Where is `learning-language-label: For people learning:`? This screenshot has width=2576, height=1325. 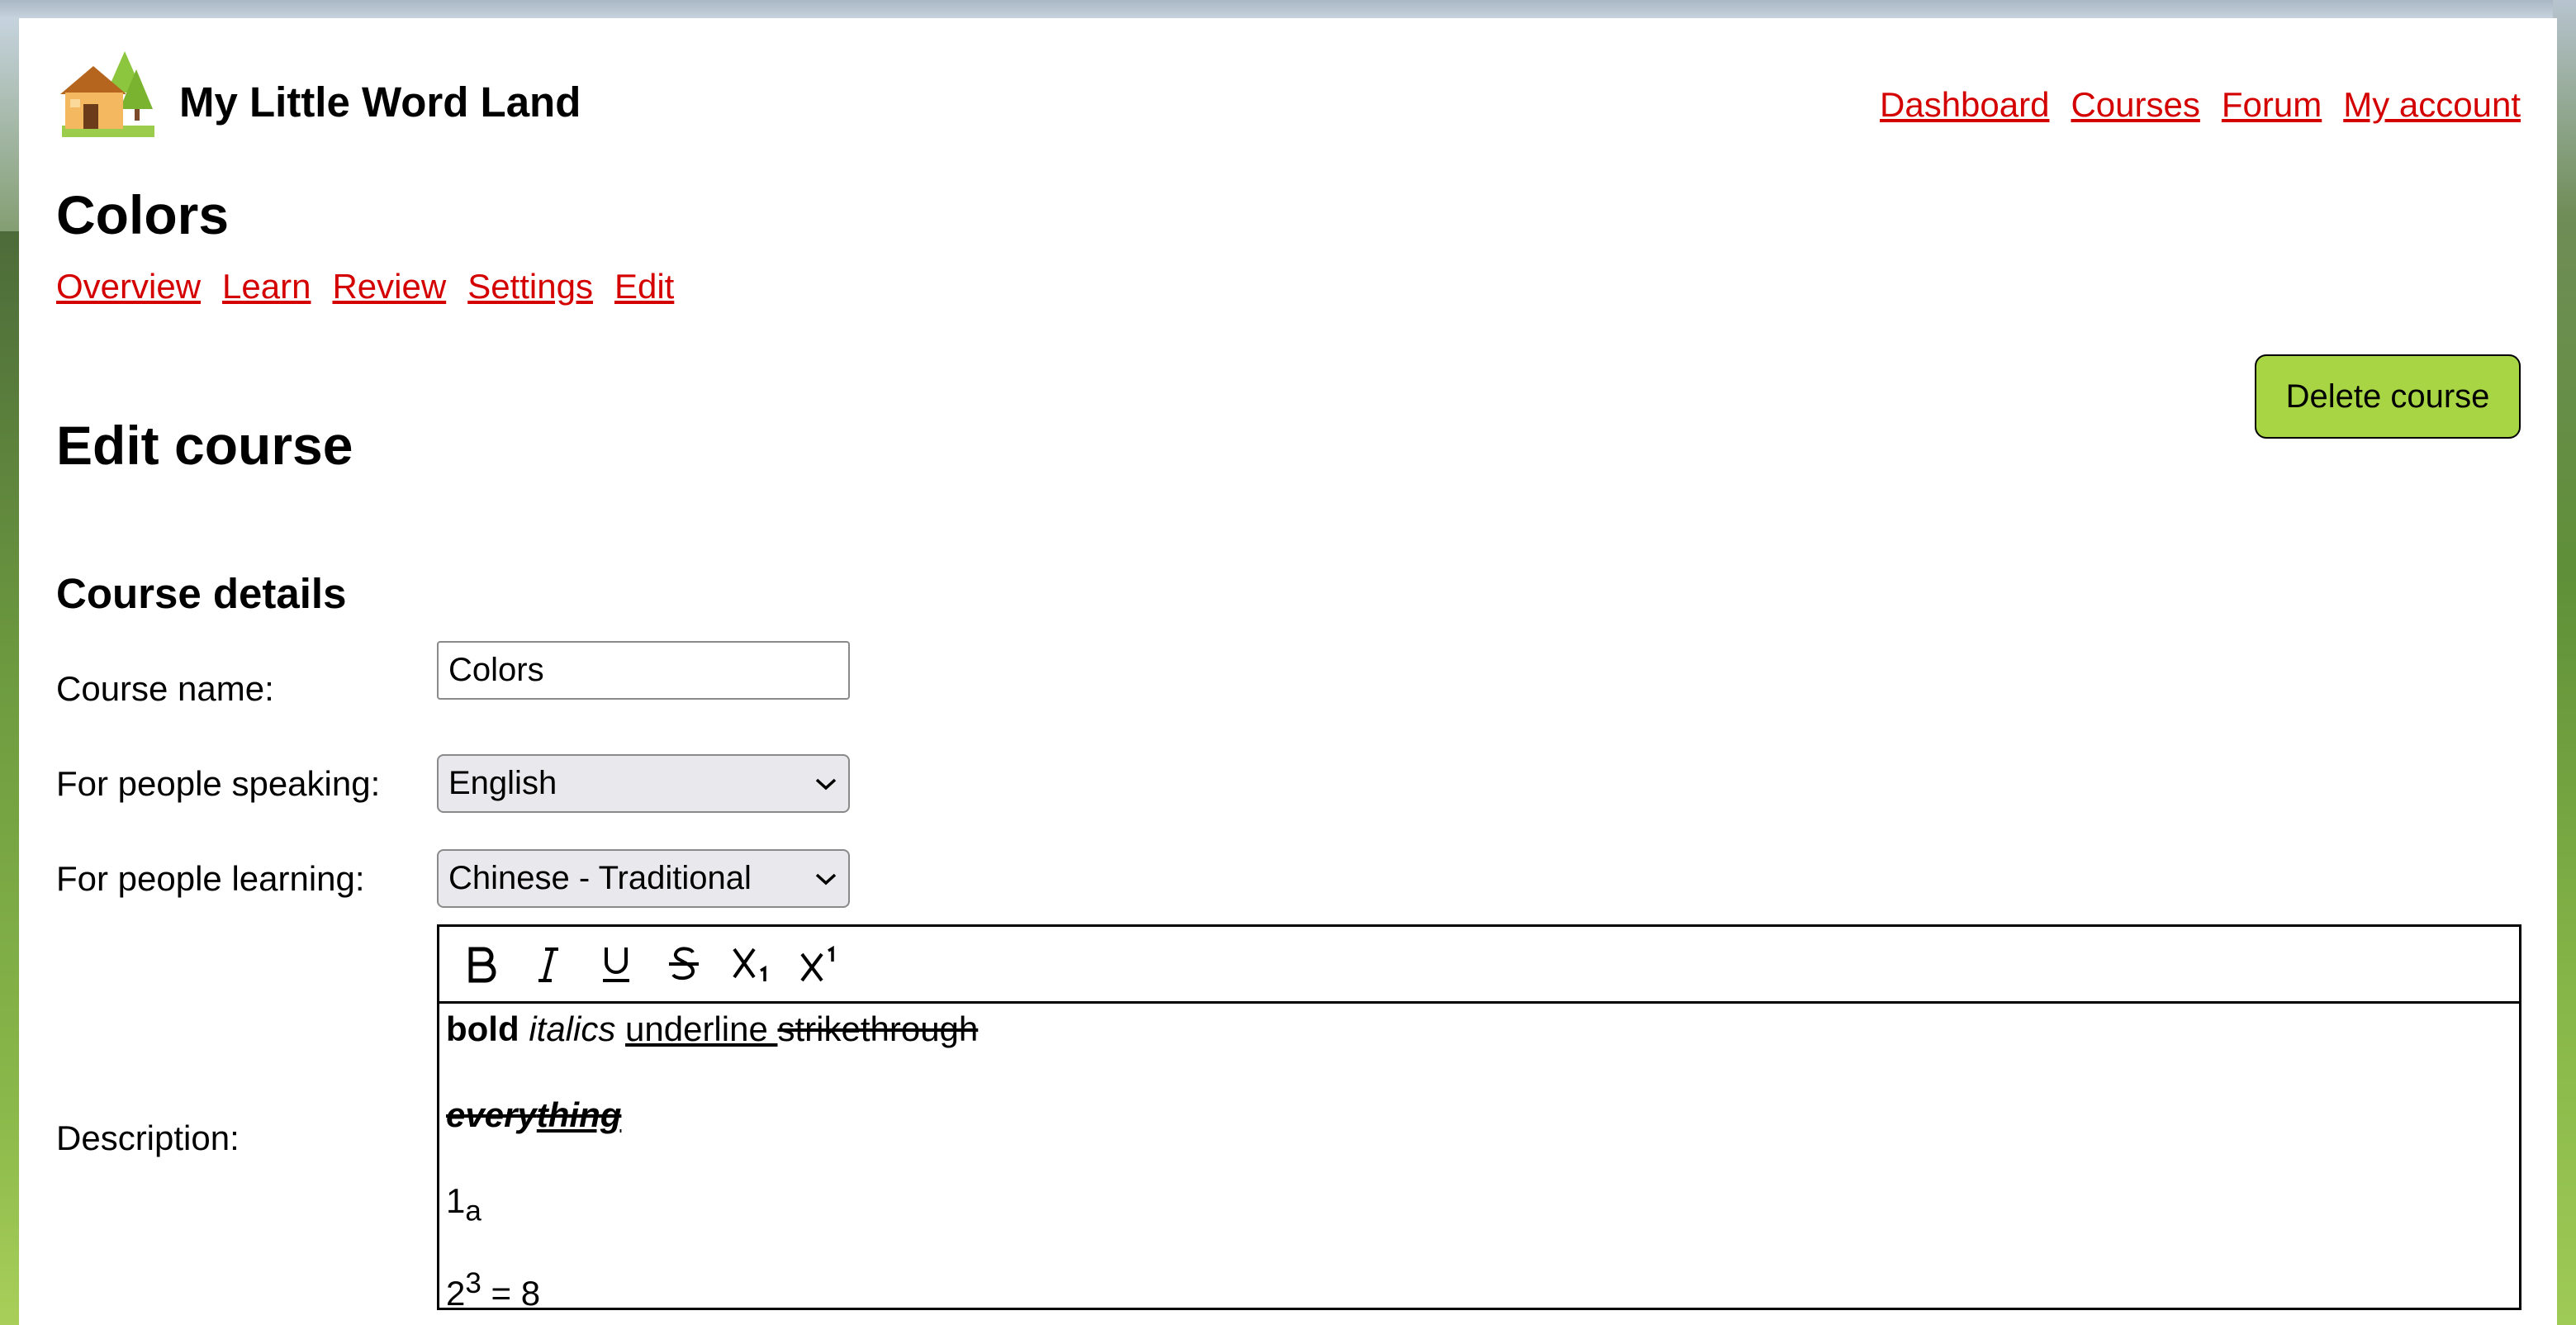
learning-language-label: For people learning: is located at coordinates (210, 878).